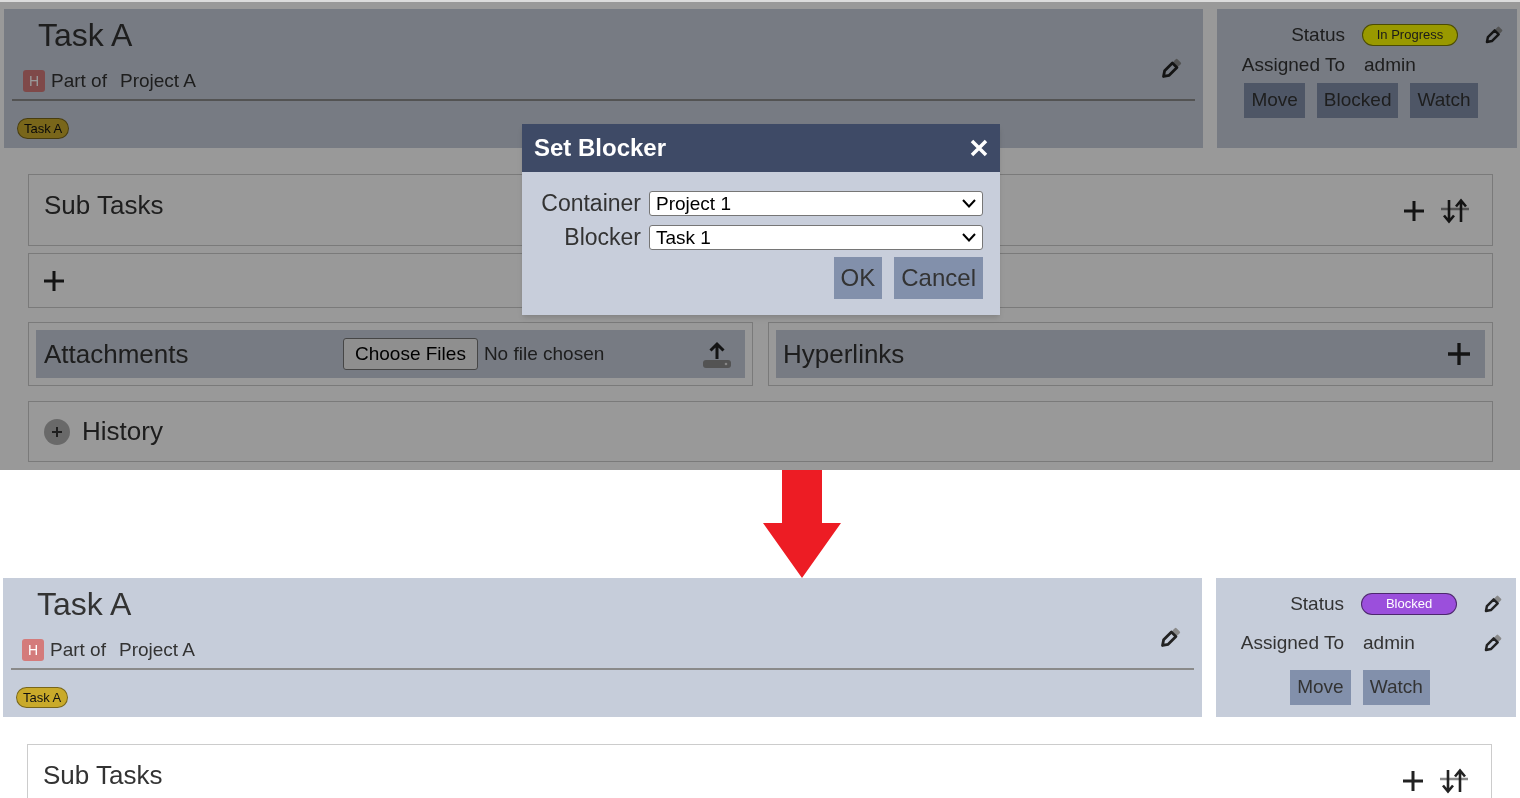 The image size is (1520, 798). What do you see at coordinates (600, 148) in the screenshot?
I see `dialog-title: Set Blocker` at bounding box center [600, 148].